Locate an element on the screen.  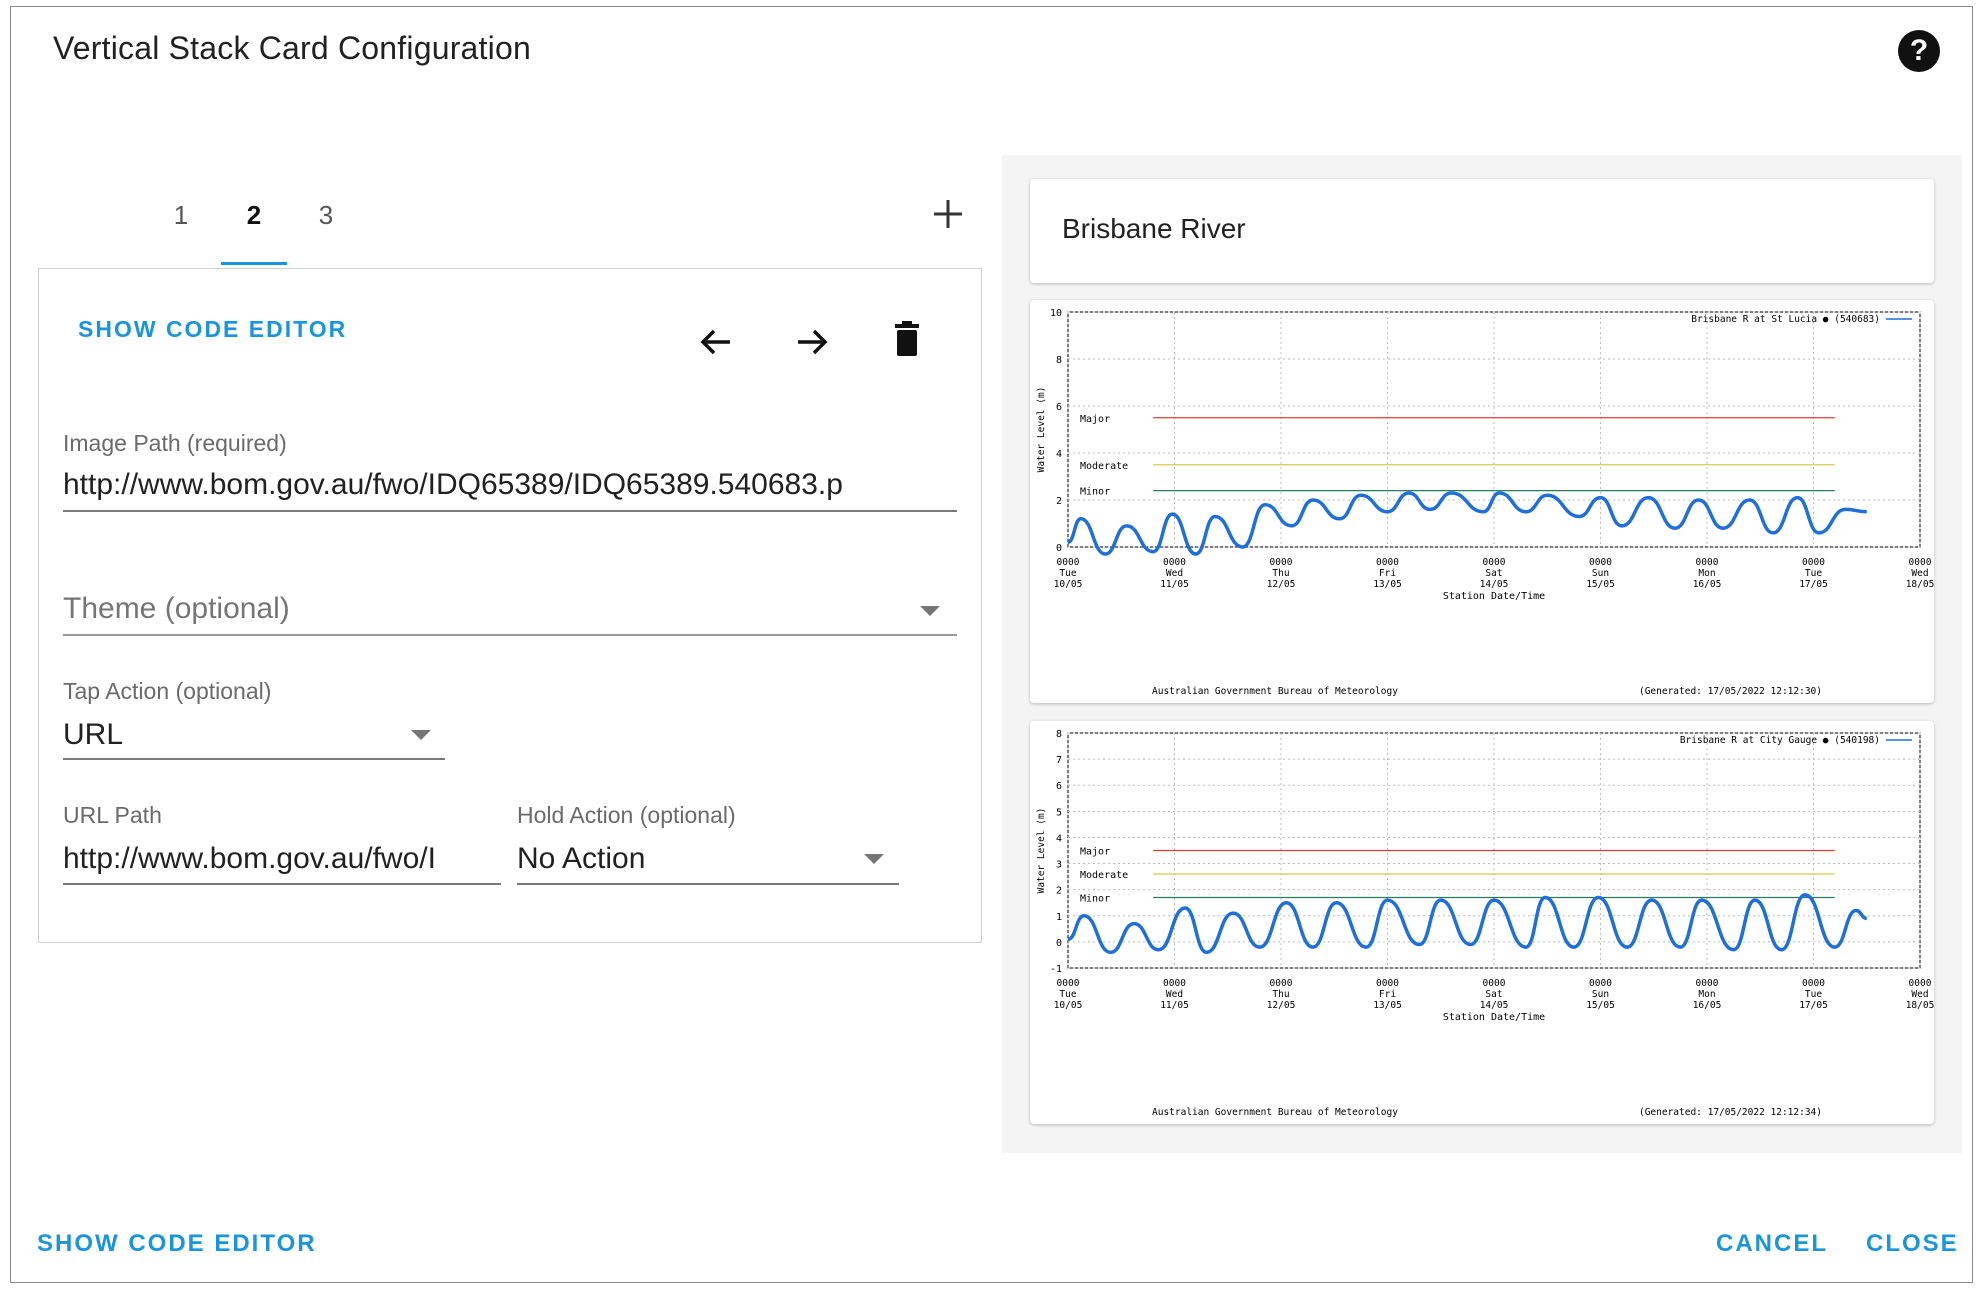
hold-action-label: Hold Action (optional) is located at coordinates (626, 815).